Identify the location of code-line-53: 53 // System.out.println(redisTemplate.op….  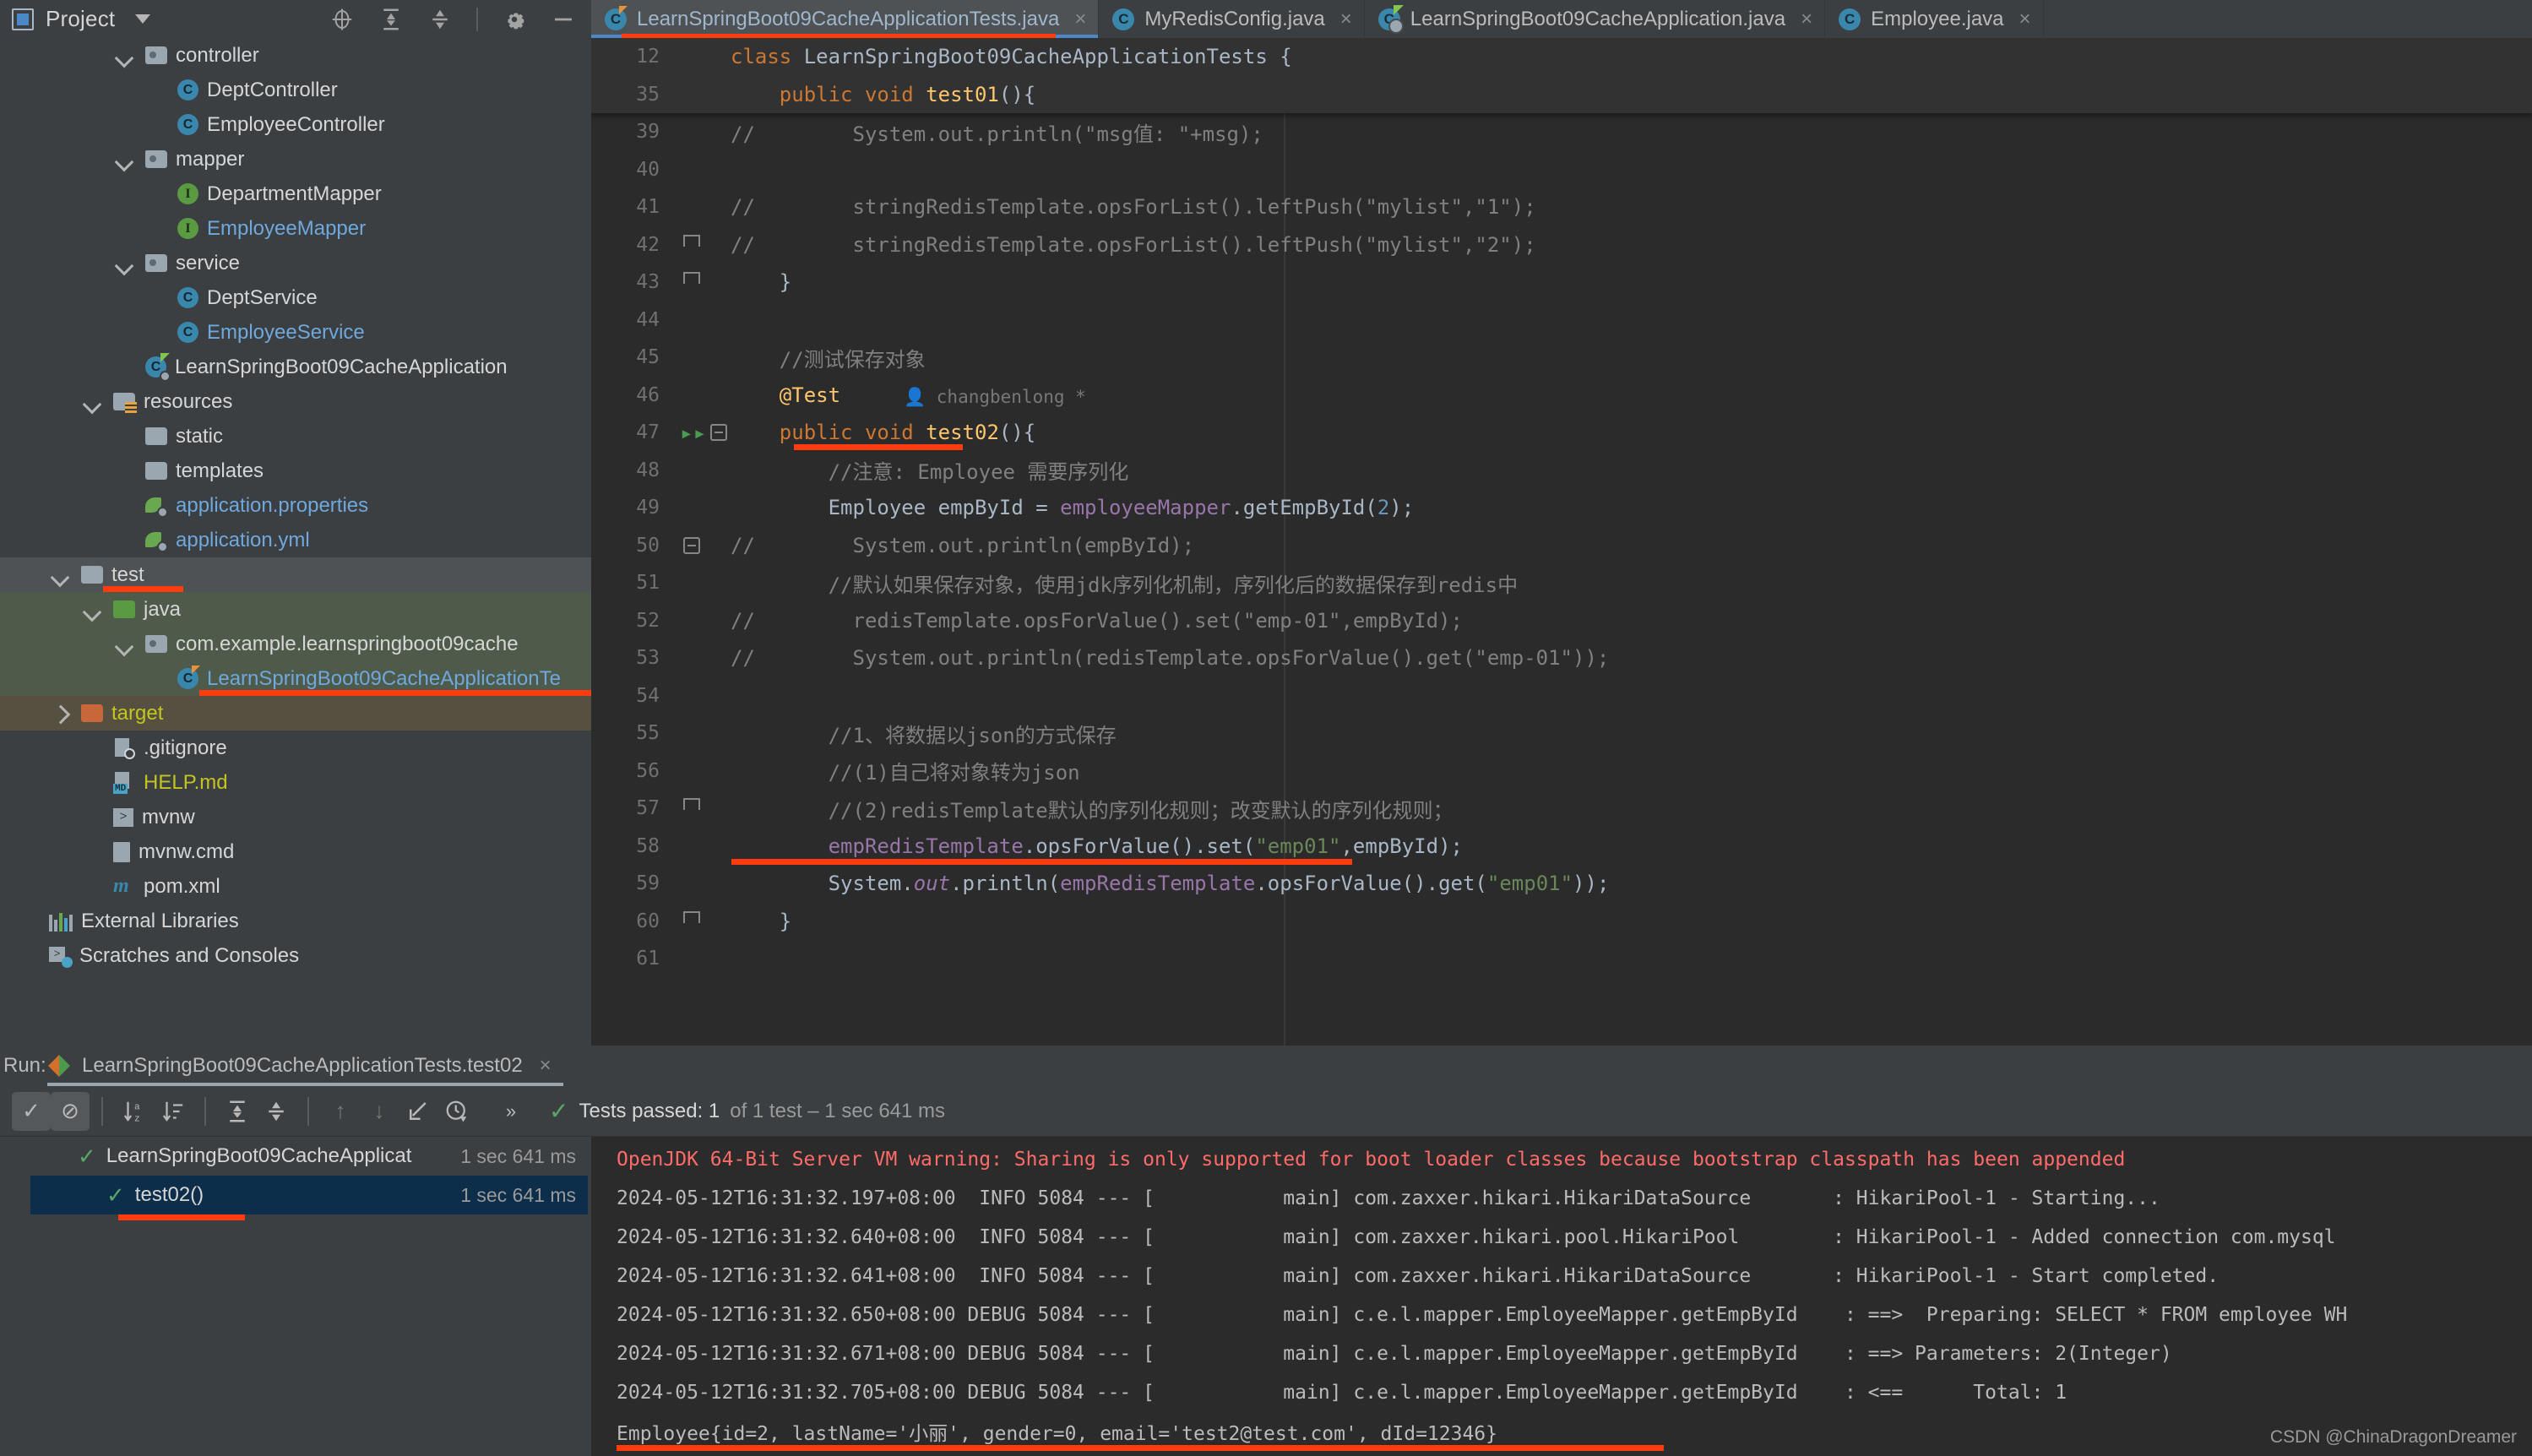
(1561, 658).